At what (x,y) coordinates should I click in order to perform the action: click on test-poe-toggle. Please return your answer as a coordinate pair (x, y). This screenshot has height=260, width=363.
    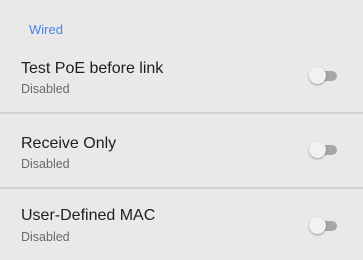
    Looking at the image, I should click on (323, 75).